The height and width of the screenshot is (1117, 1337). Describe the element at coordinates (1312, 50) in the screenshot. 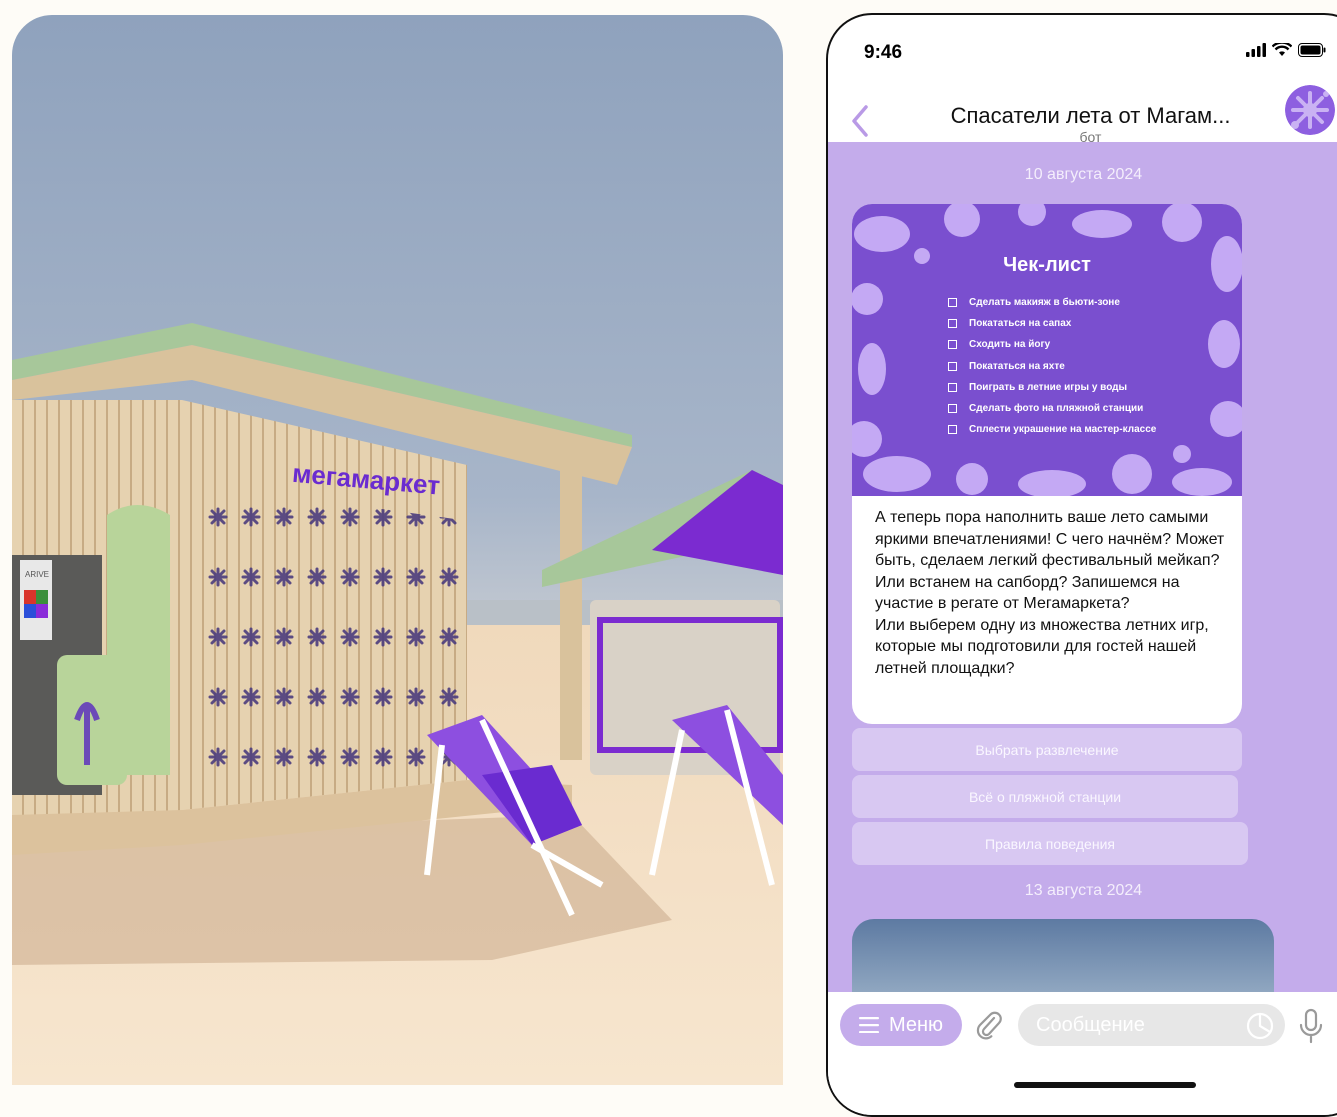

I see `battery-icon` at that location.